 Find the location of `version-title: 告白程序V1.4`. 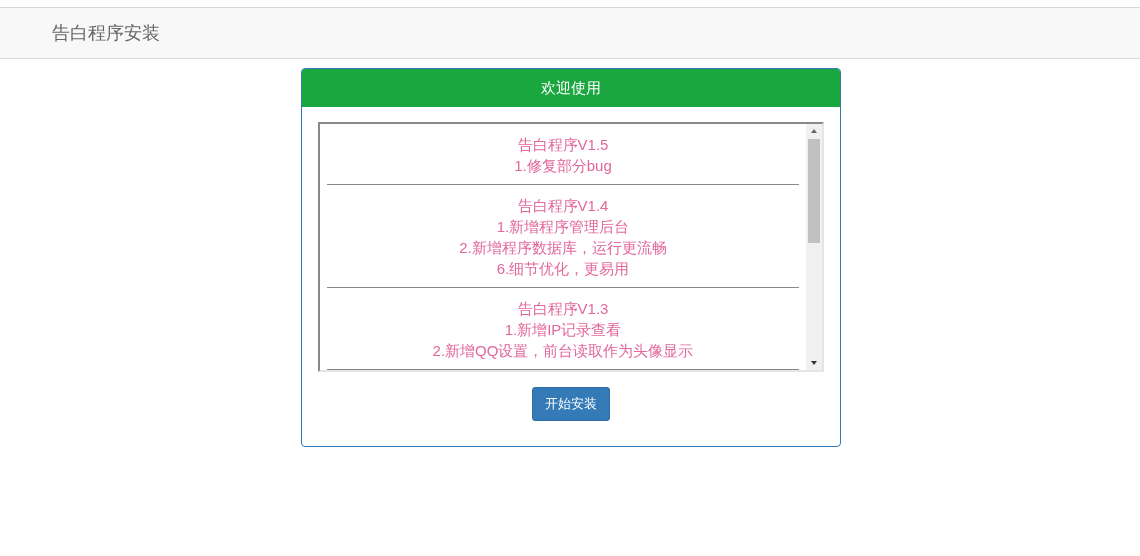

version-title: 告白程序V1.4 is located at coordinates (563, 206).